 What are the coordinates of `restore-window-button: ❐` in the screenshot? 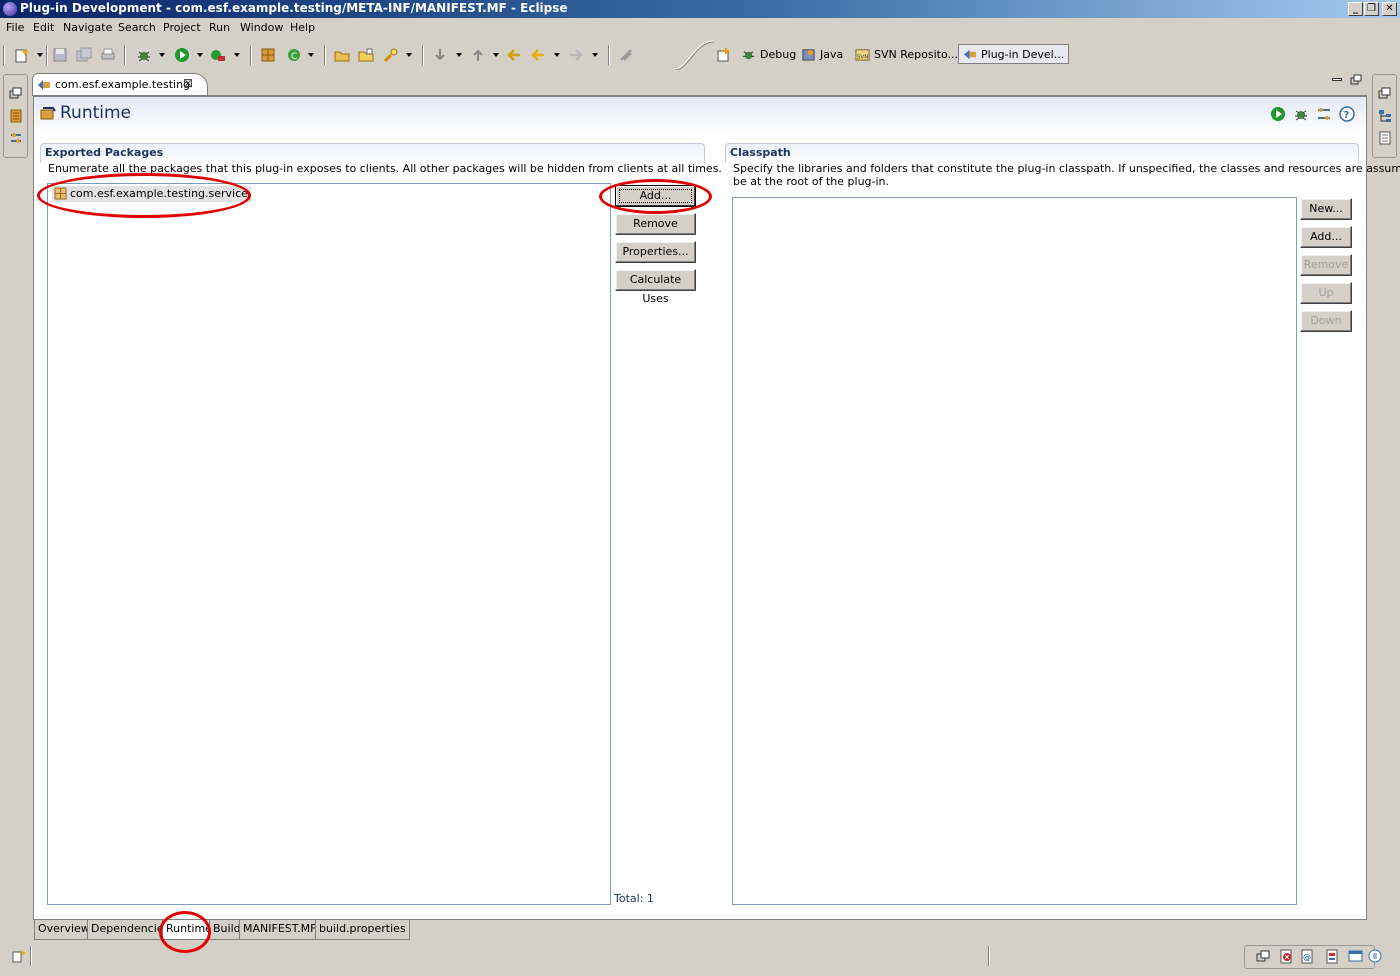 It's located at (1371, 9).